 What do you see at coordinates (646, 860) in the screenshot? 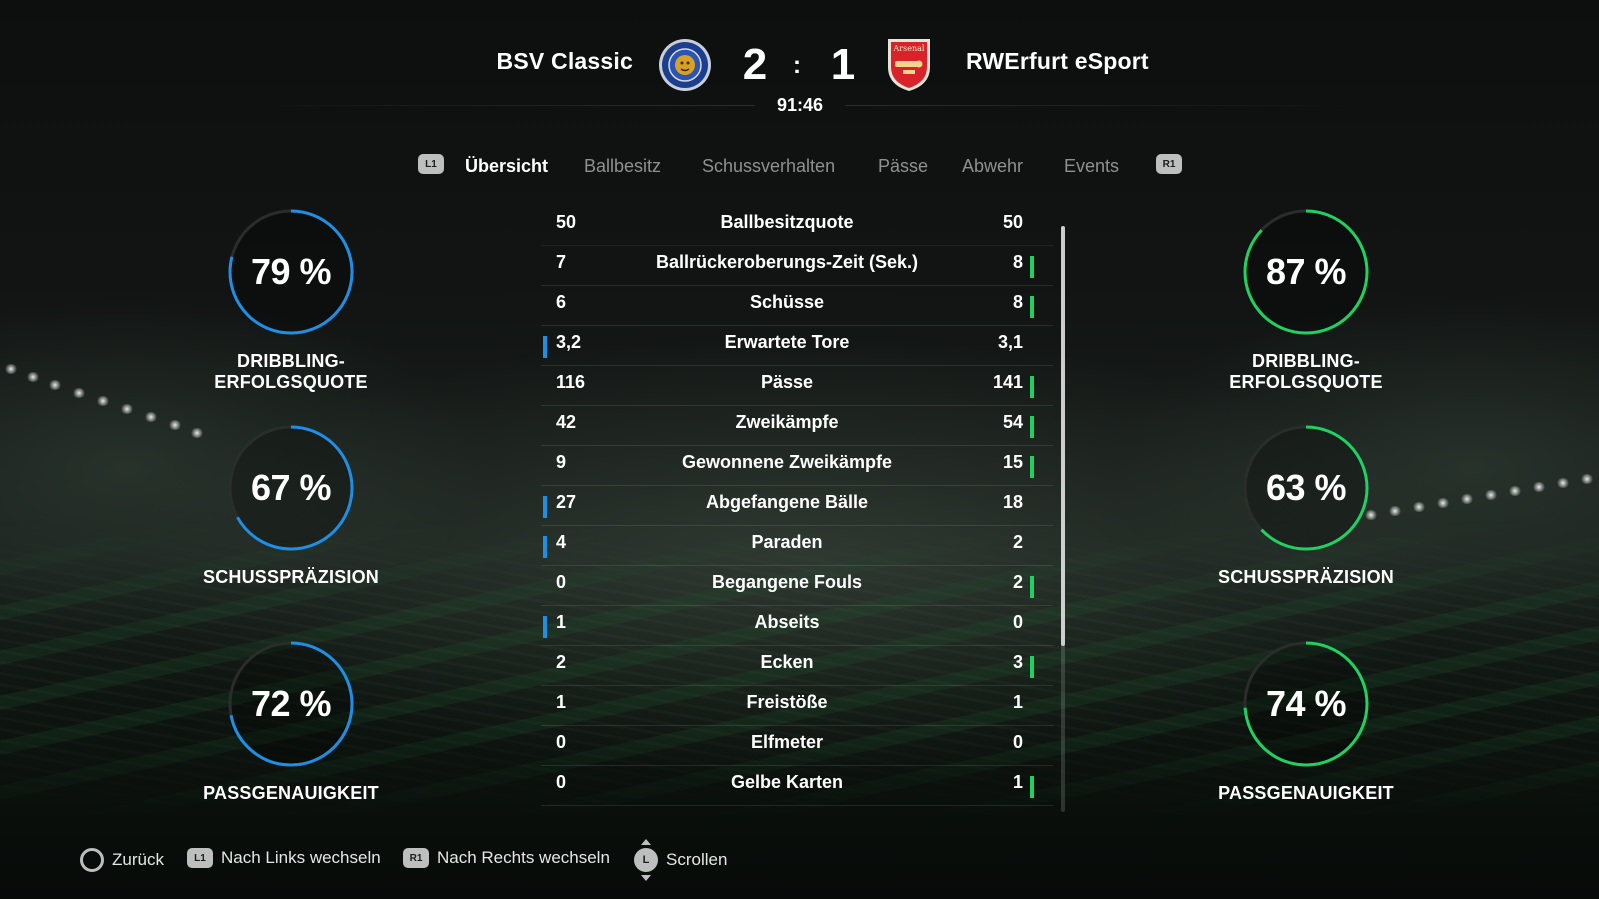
I see `left-stick-icon: L` at bounding box center [646, 860].